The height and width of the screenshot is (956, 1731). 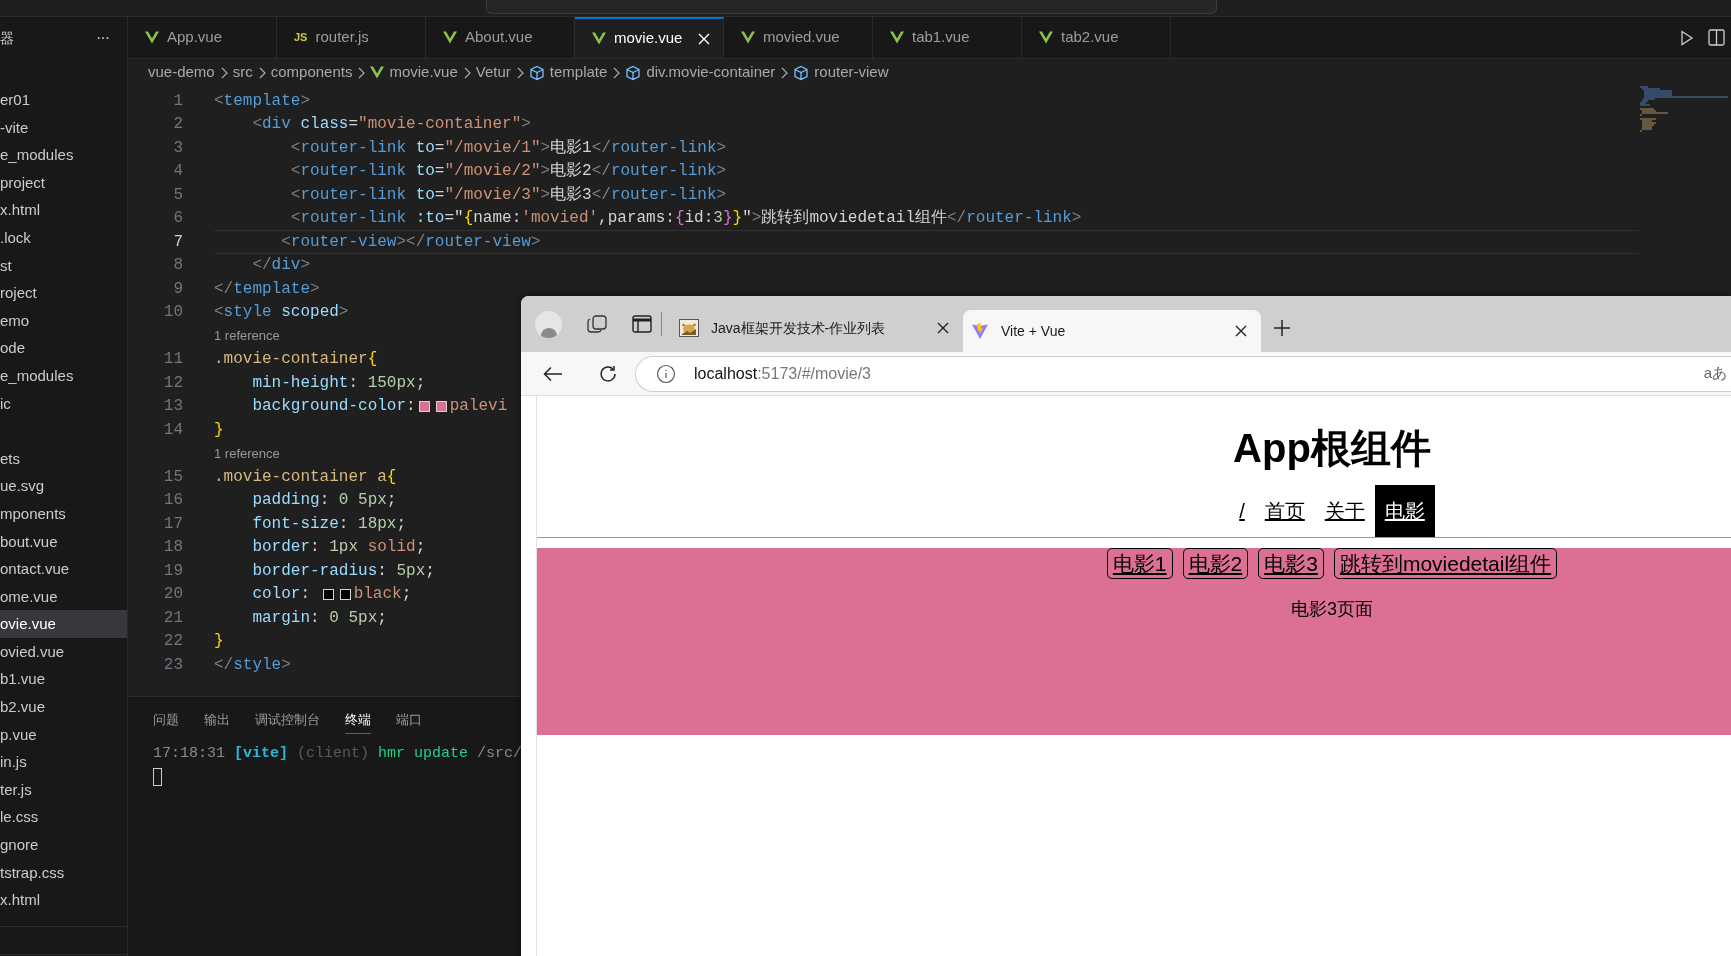 I want to click on file-item: emo, so click(x=63, y=320).